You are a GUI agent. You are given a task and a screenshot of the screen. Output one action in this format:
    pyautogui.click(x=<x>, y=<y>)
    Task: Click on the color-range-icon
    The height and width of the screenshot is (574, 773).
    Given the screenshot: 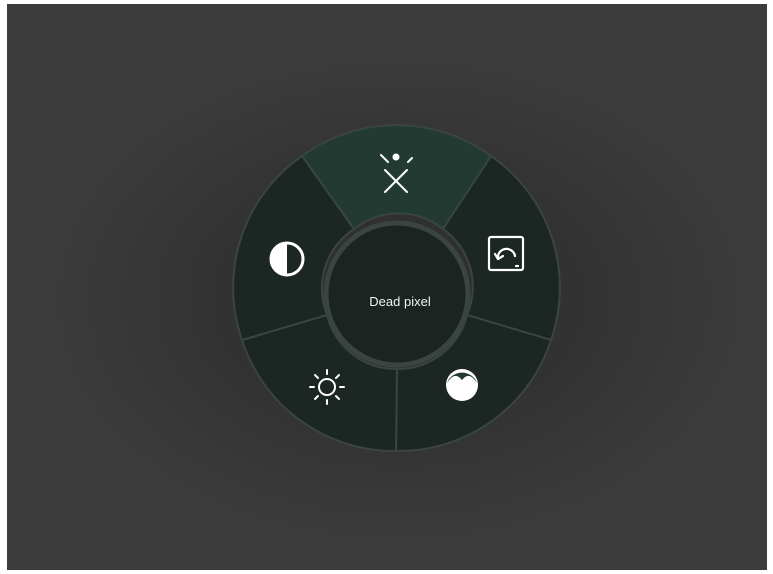 What is the action you would take?
    pyautogui.click(x=462, y=385)
    